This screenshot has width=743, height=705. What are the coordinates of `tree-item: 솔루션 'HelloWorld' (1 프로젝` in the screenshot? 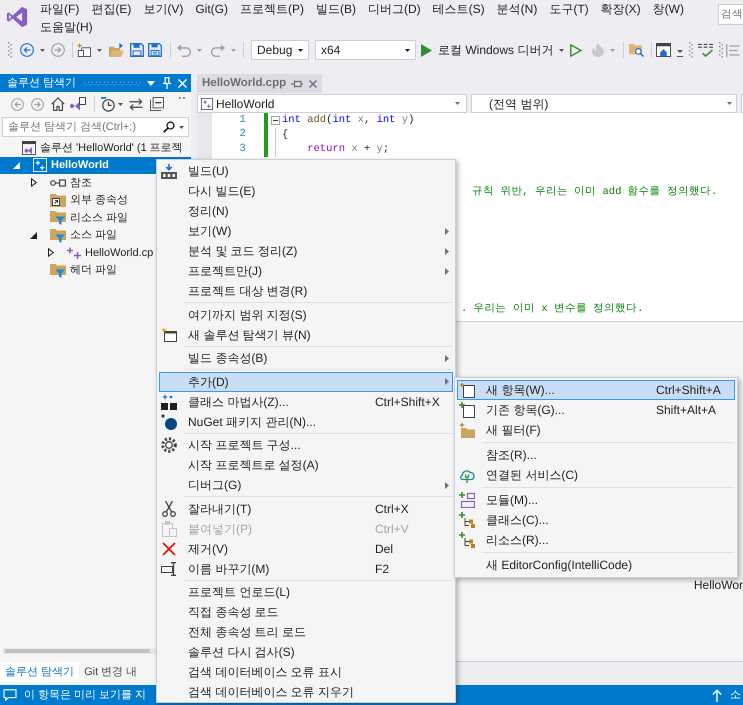 It's located at (102, 147).